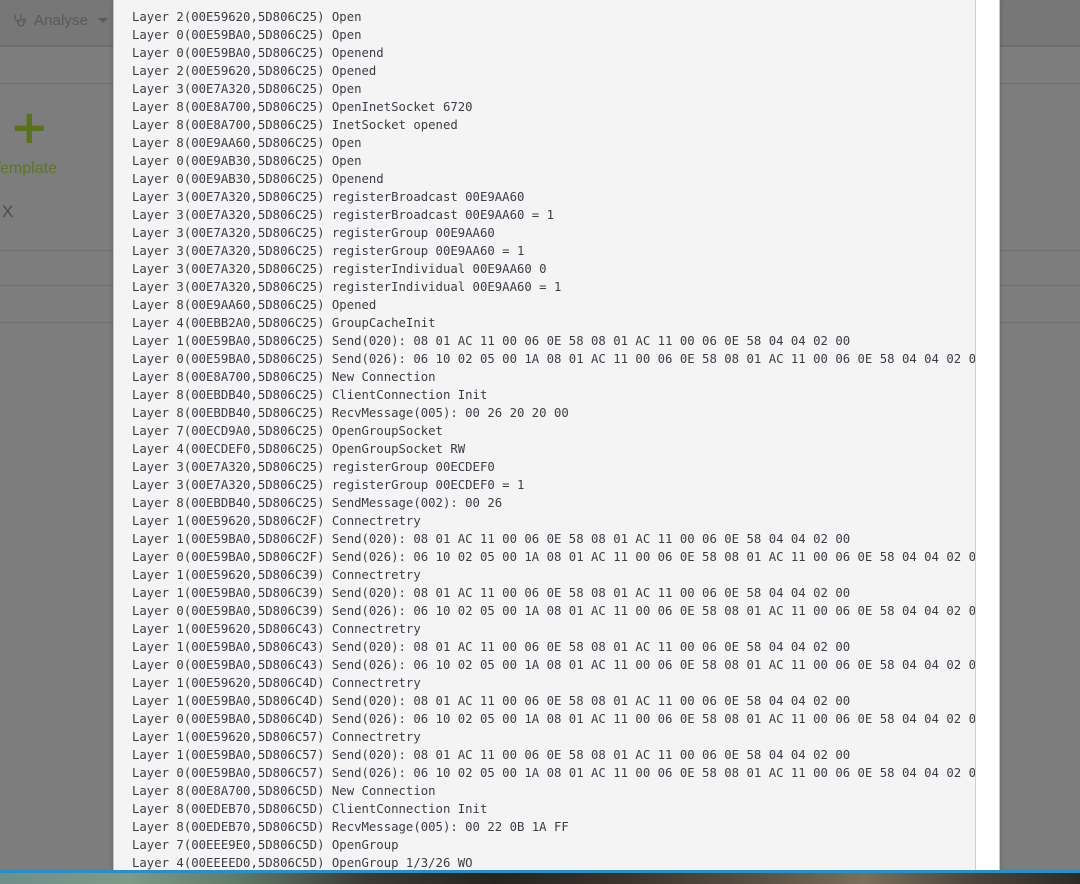 This screenshot has height=884, width=1080. Describe the element at coordinates (247, 35) in the screenshot. I see `log-line: Layer 0(00E59BA0,5D806C25) Open` at that location.